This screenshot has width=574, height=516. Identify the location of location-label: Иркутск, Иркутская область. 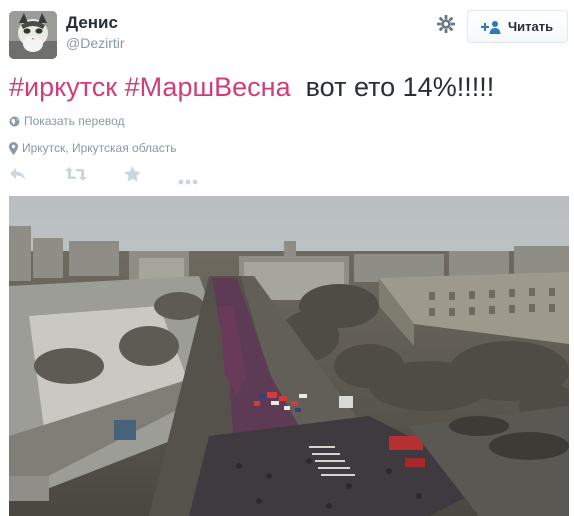
(99, 148).